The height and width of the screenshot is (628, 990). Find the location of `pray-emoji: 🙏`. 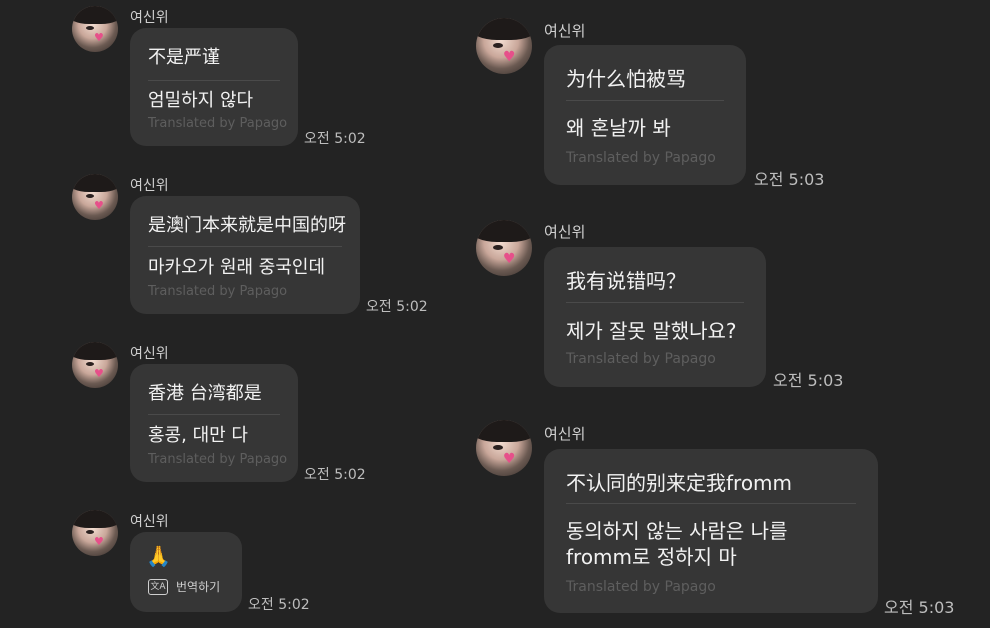

pray-emoji: 🙏 is located at coordinates (158, 556).